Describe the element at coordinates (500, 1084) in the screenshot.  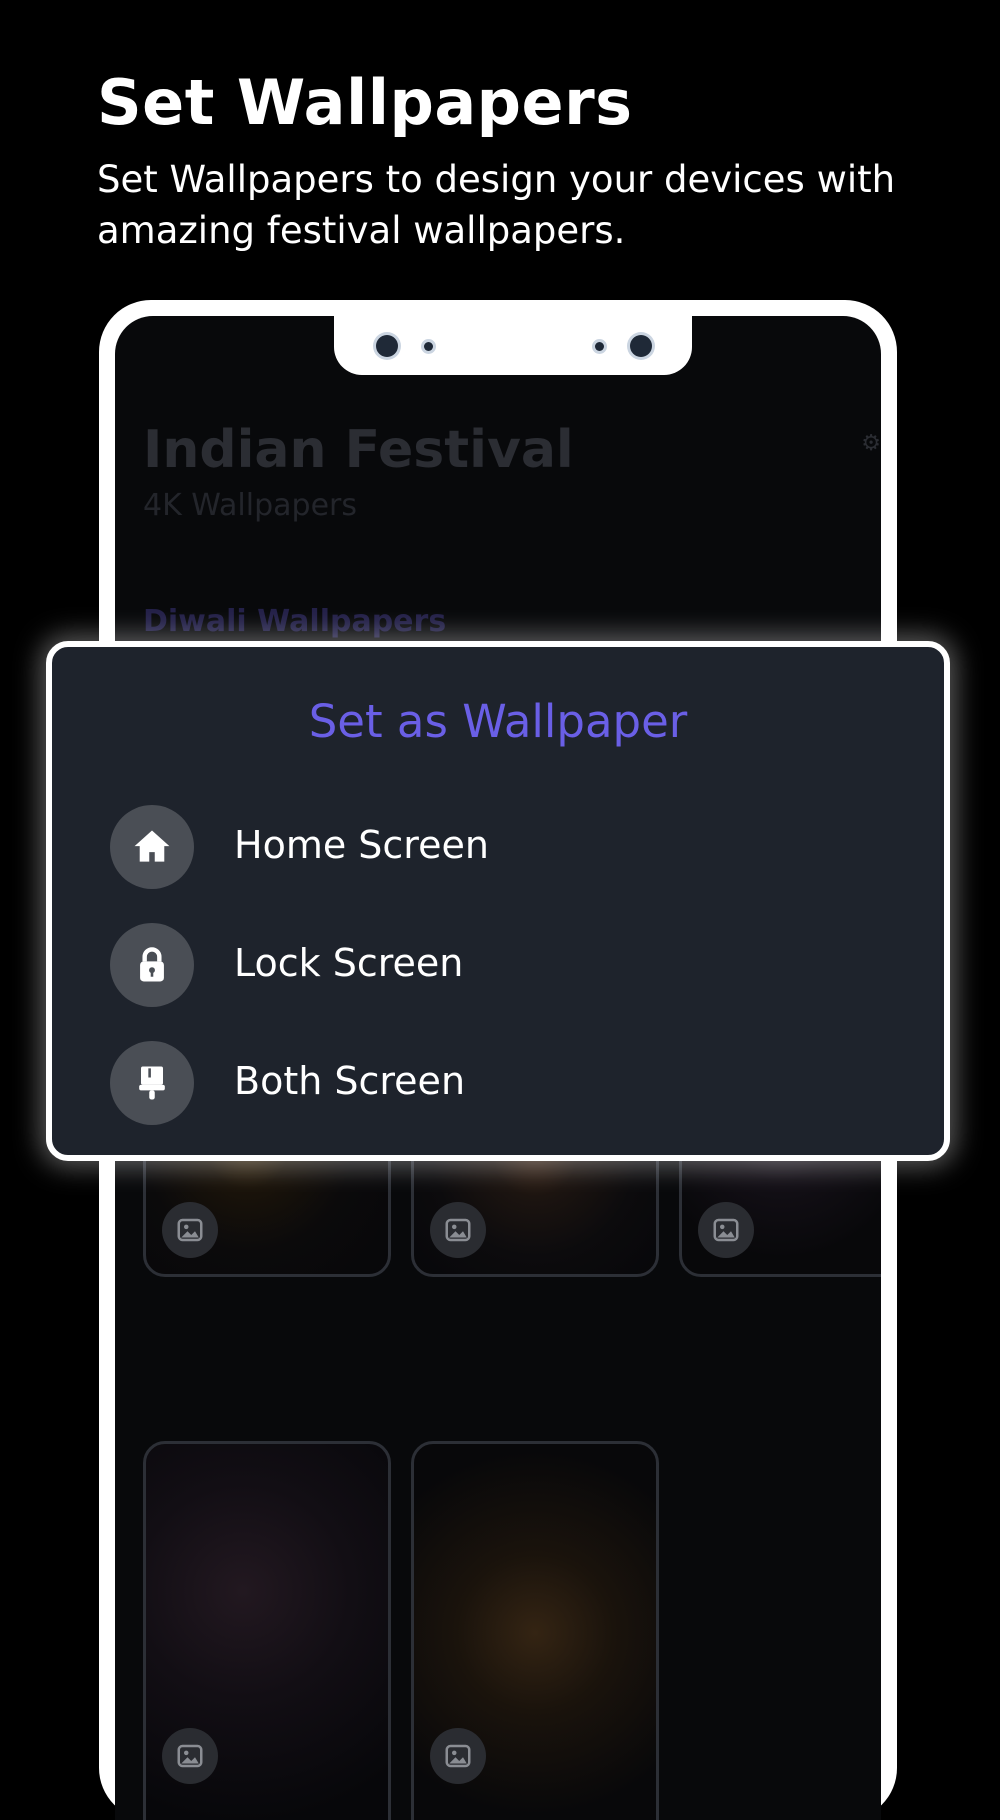
I see `both-screen-option: Both Screen` at that location.